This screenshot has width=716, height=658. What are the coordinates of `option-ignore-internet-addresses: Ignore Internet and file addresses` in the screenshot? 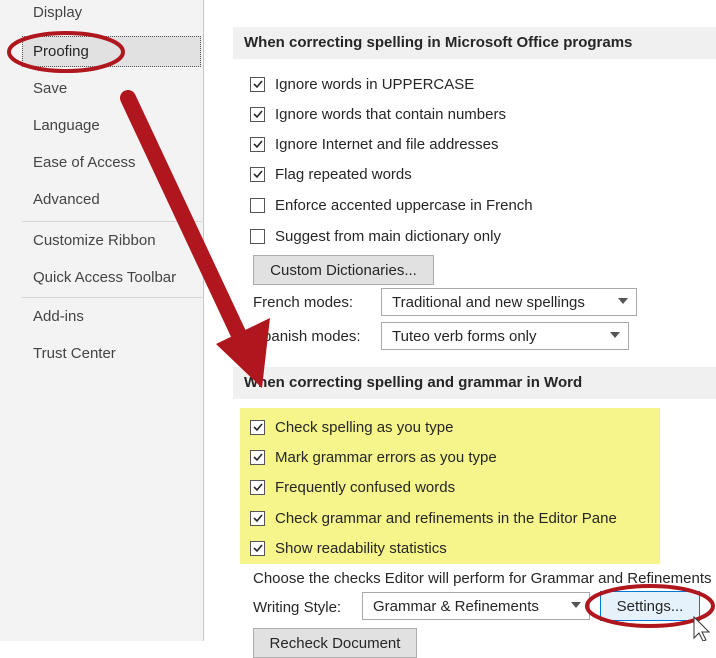 It's located at (374, 144).